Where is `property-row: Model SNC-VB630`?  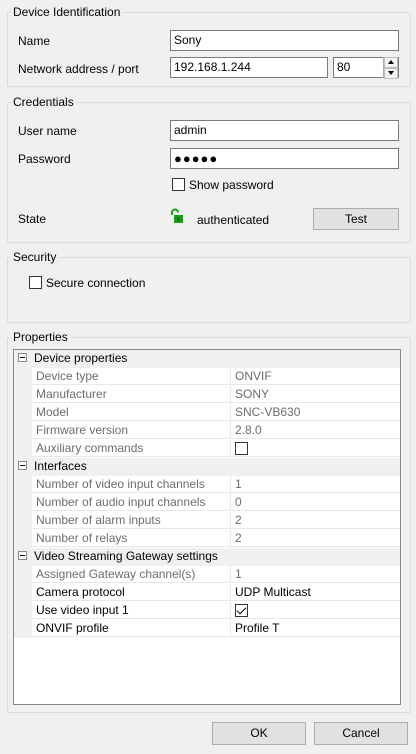
property-row: Model SNC-VB630 is located at coordinates (207, 413).